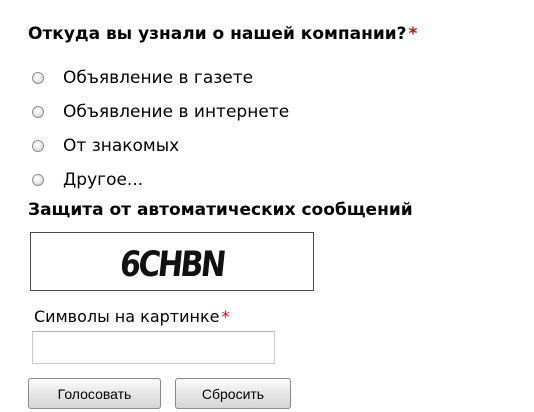 The image size is (534, 412). Describe the element at coordinates (38, 180) in the screenshot. I see `radio-other` at that location.